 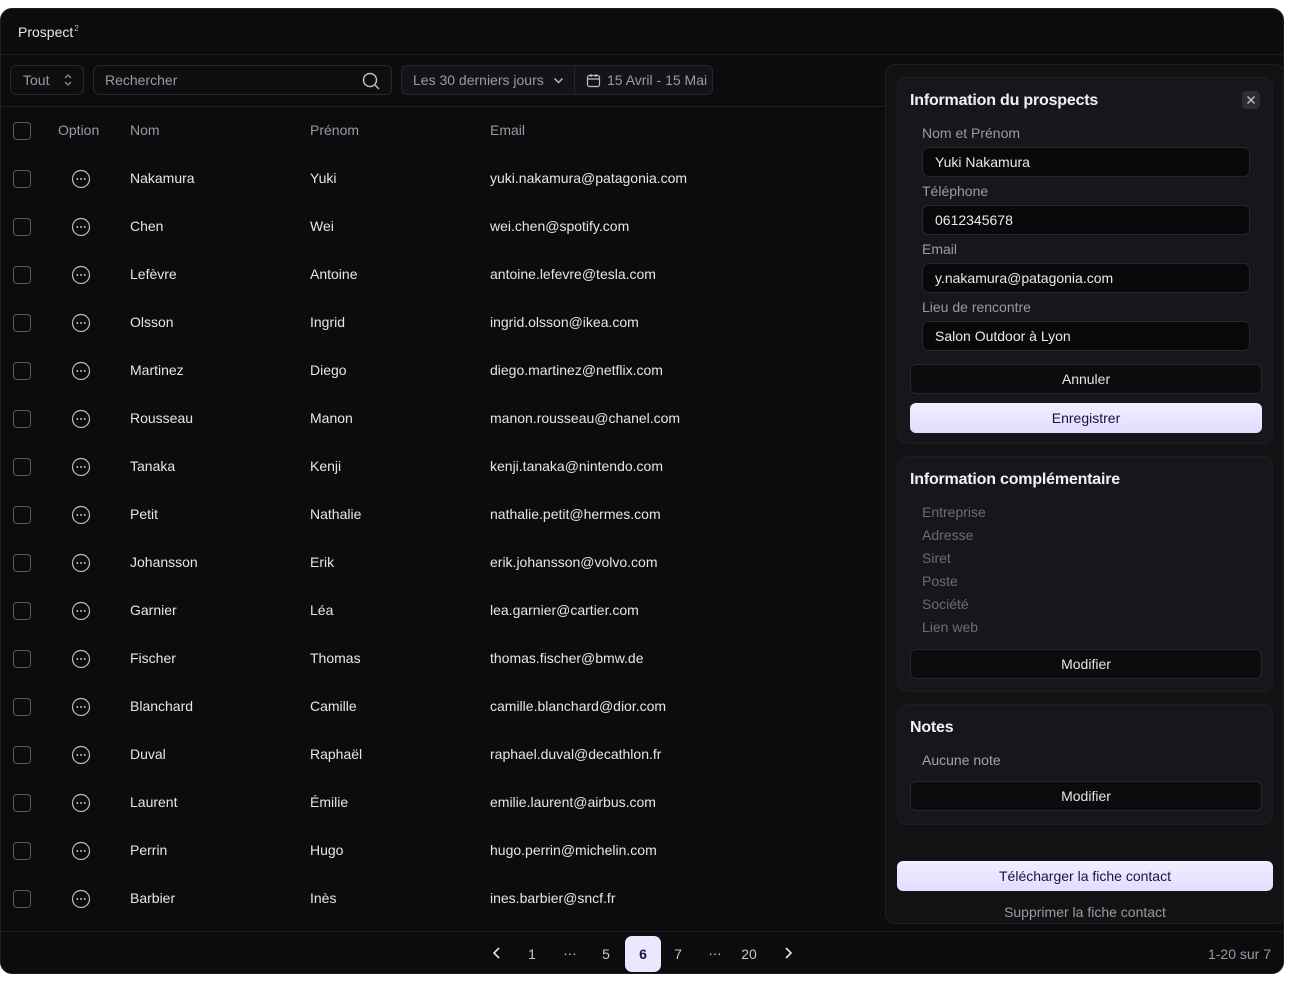 What do you see at coordinates (153, 898) in the screenshot?
I see `cell-nom: Barbier` at bounding box center [153, 898].